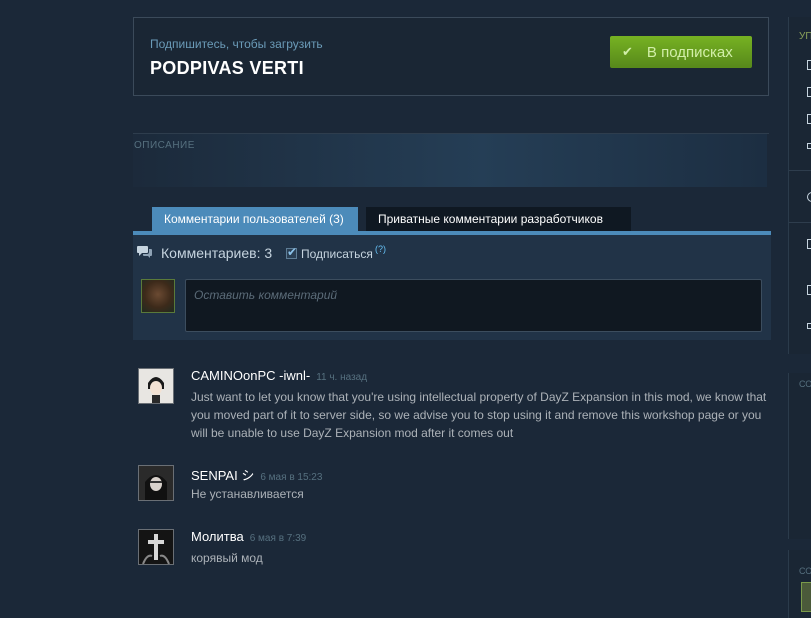 This screenshot has height=618, width=811. What do you see at coordinates (256, 474) in the screenshot?
I see `comment-author: SENPAI シ 6 мая в 15:23` at bounding box center [256, 474].